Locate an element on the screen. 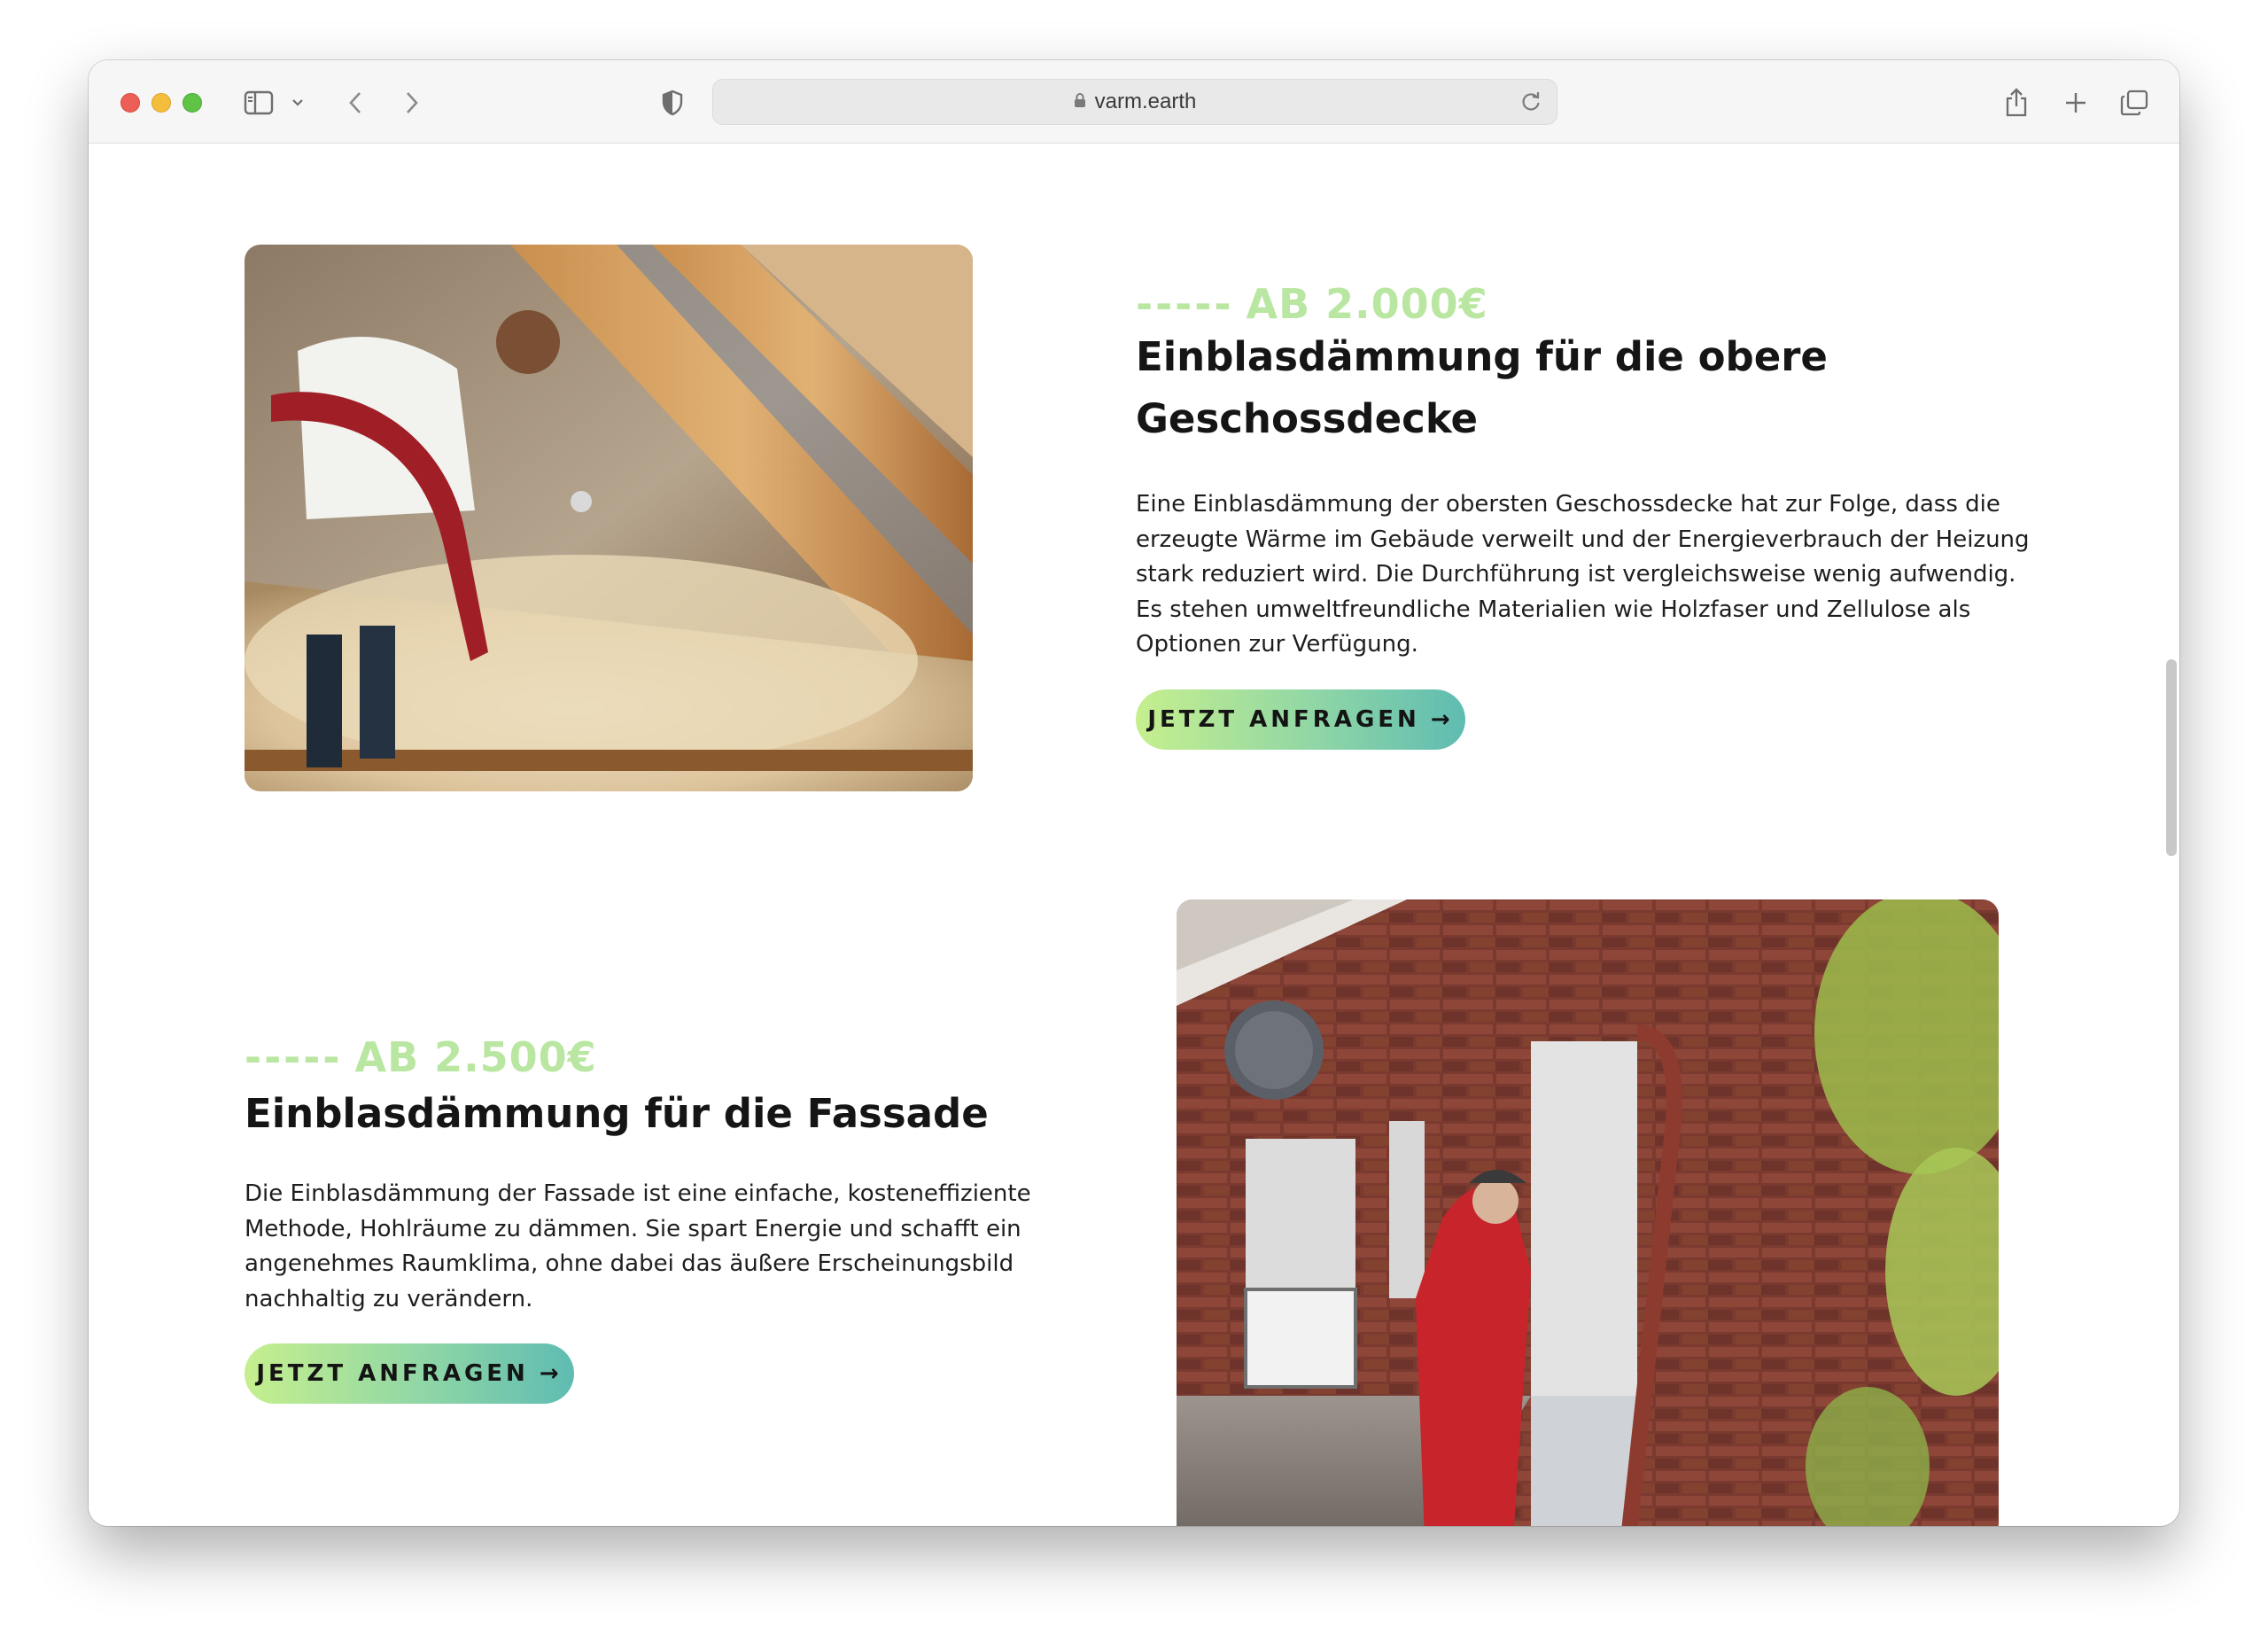  maximize-window-button is located at coordinates (192, 103).